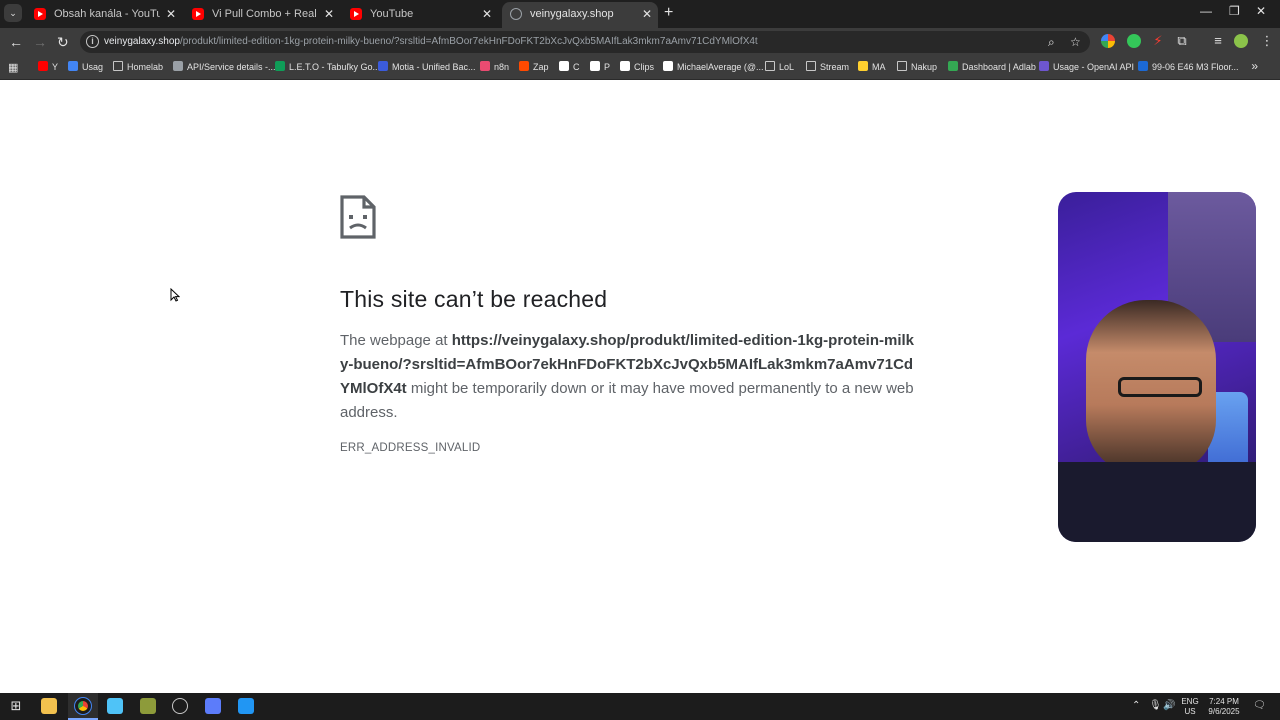  Describe the element at coordinates (1108, 41) in the screenshot. I see `extension-colorful-icon` at that location.